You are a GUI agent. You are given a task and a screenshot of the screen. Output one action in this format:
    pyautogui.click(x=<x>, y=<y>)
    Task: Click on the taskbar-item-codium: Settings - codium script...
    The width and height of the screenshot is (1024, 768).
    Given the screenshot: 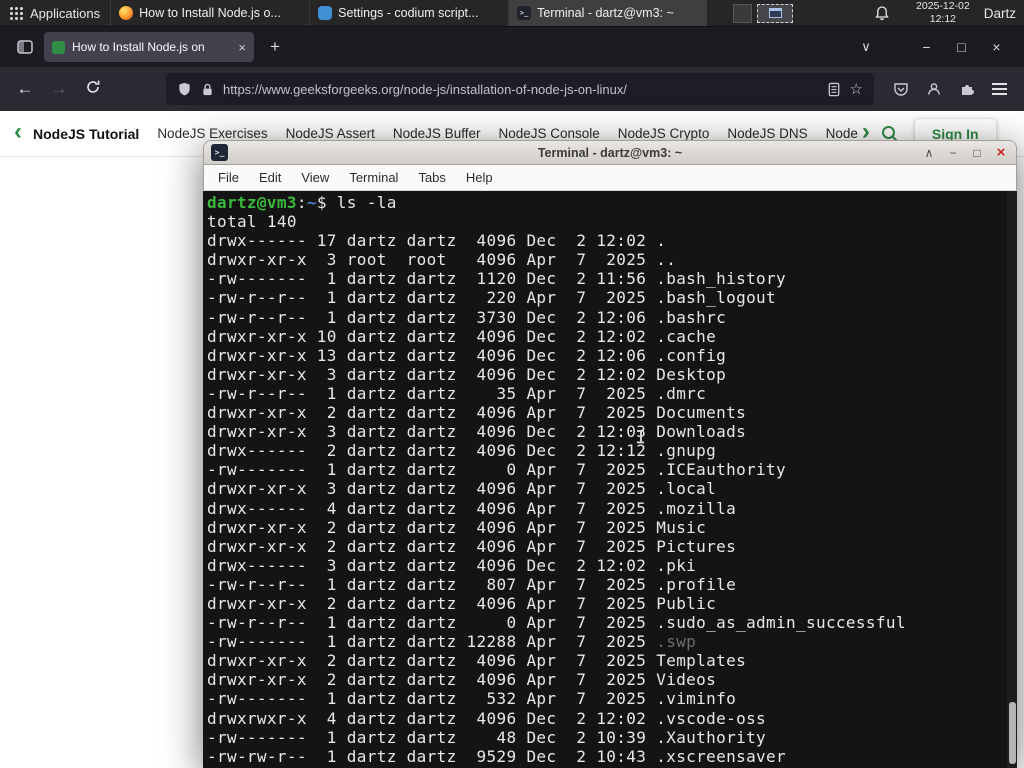 What is the action you would take?
    pyautogui.click(x=408, y=13)
    